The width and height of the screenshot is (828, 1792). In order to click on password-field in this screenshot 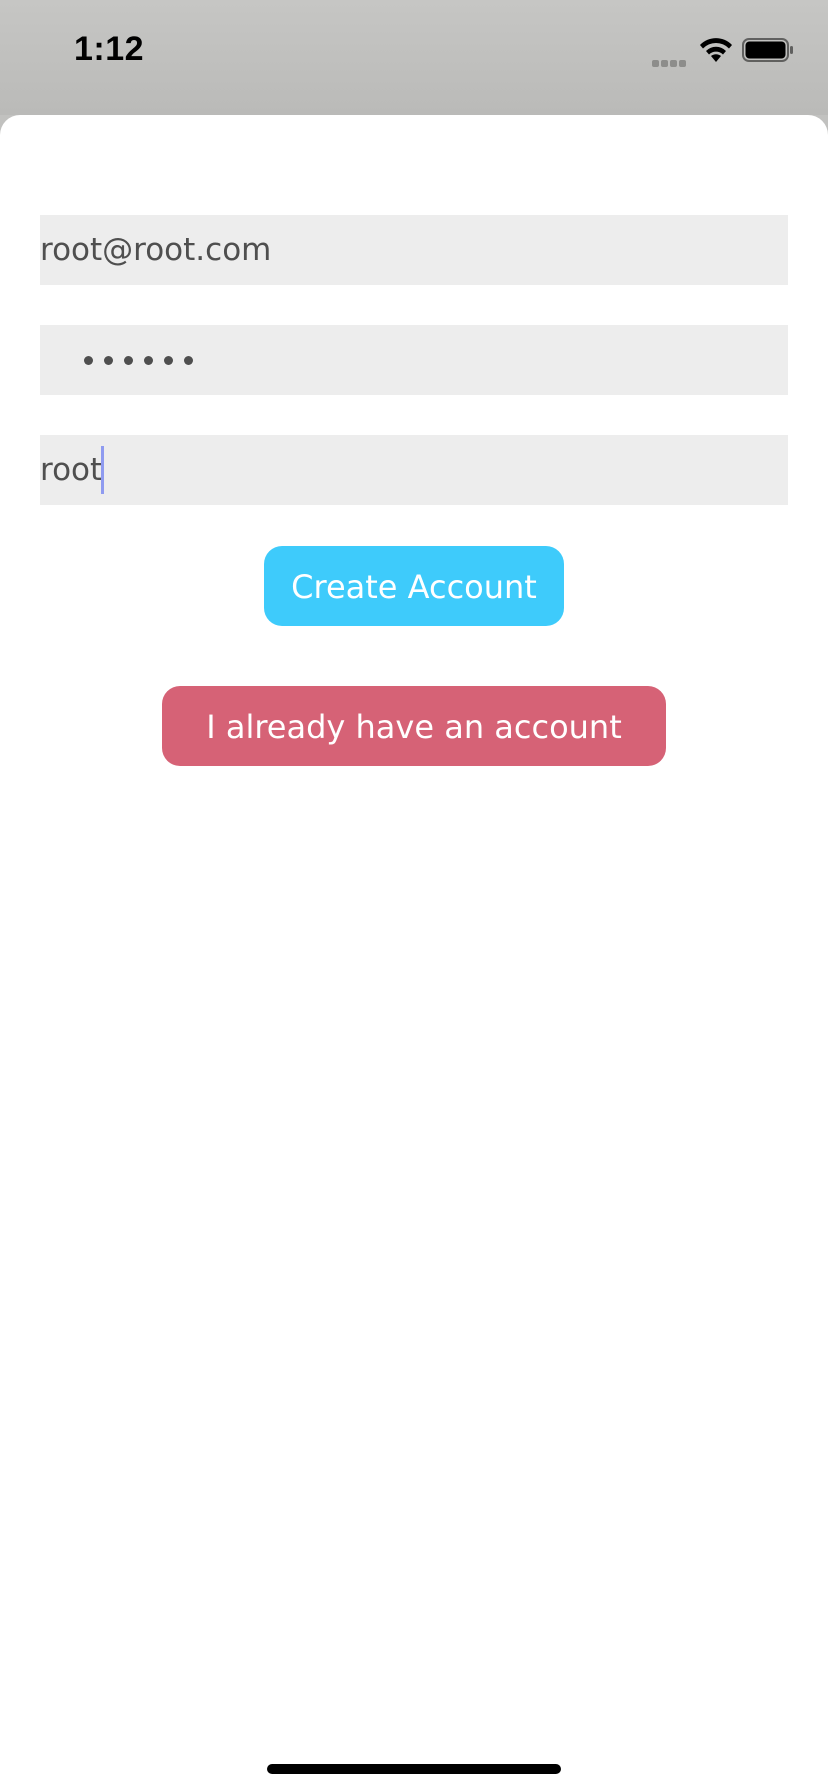, I will do `click(414, 360)`.